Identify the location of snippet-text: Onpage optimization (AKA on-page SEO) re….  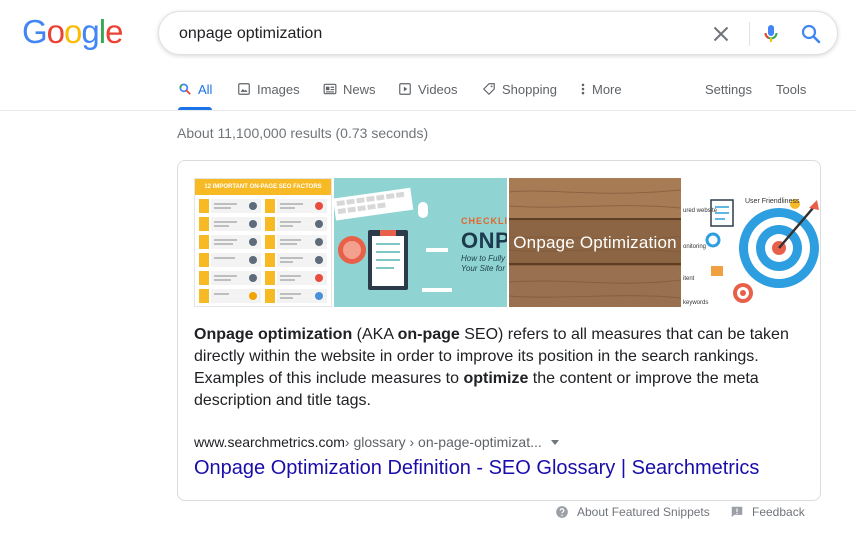
(494, 368).